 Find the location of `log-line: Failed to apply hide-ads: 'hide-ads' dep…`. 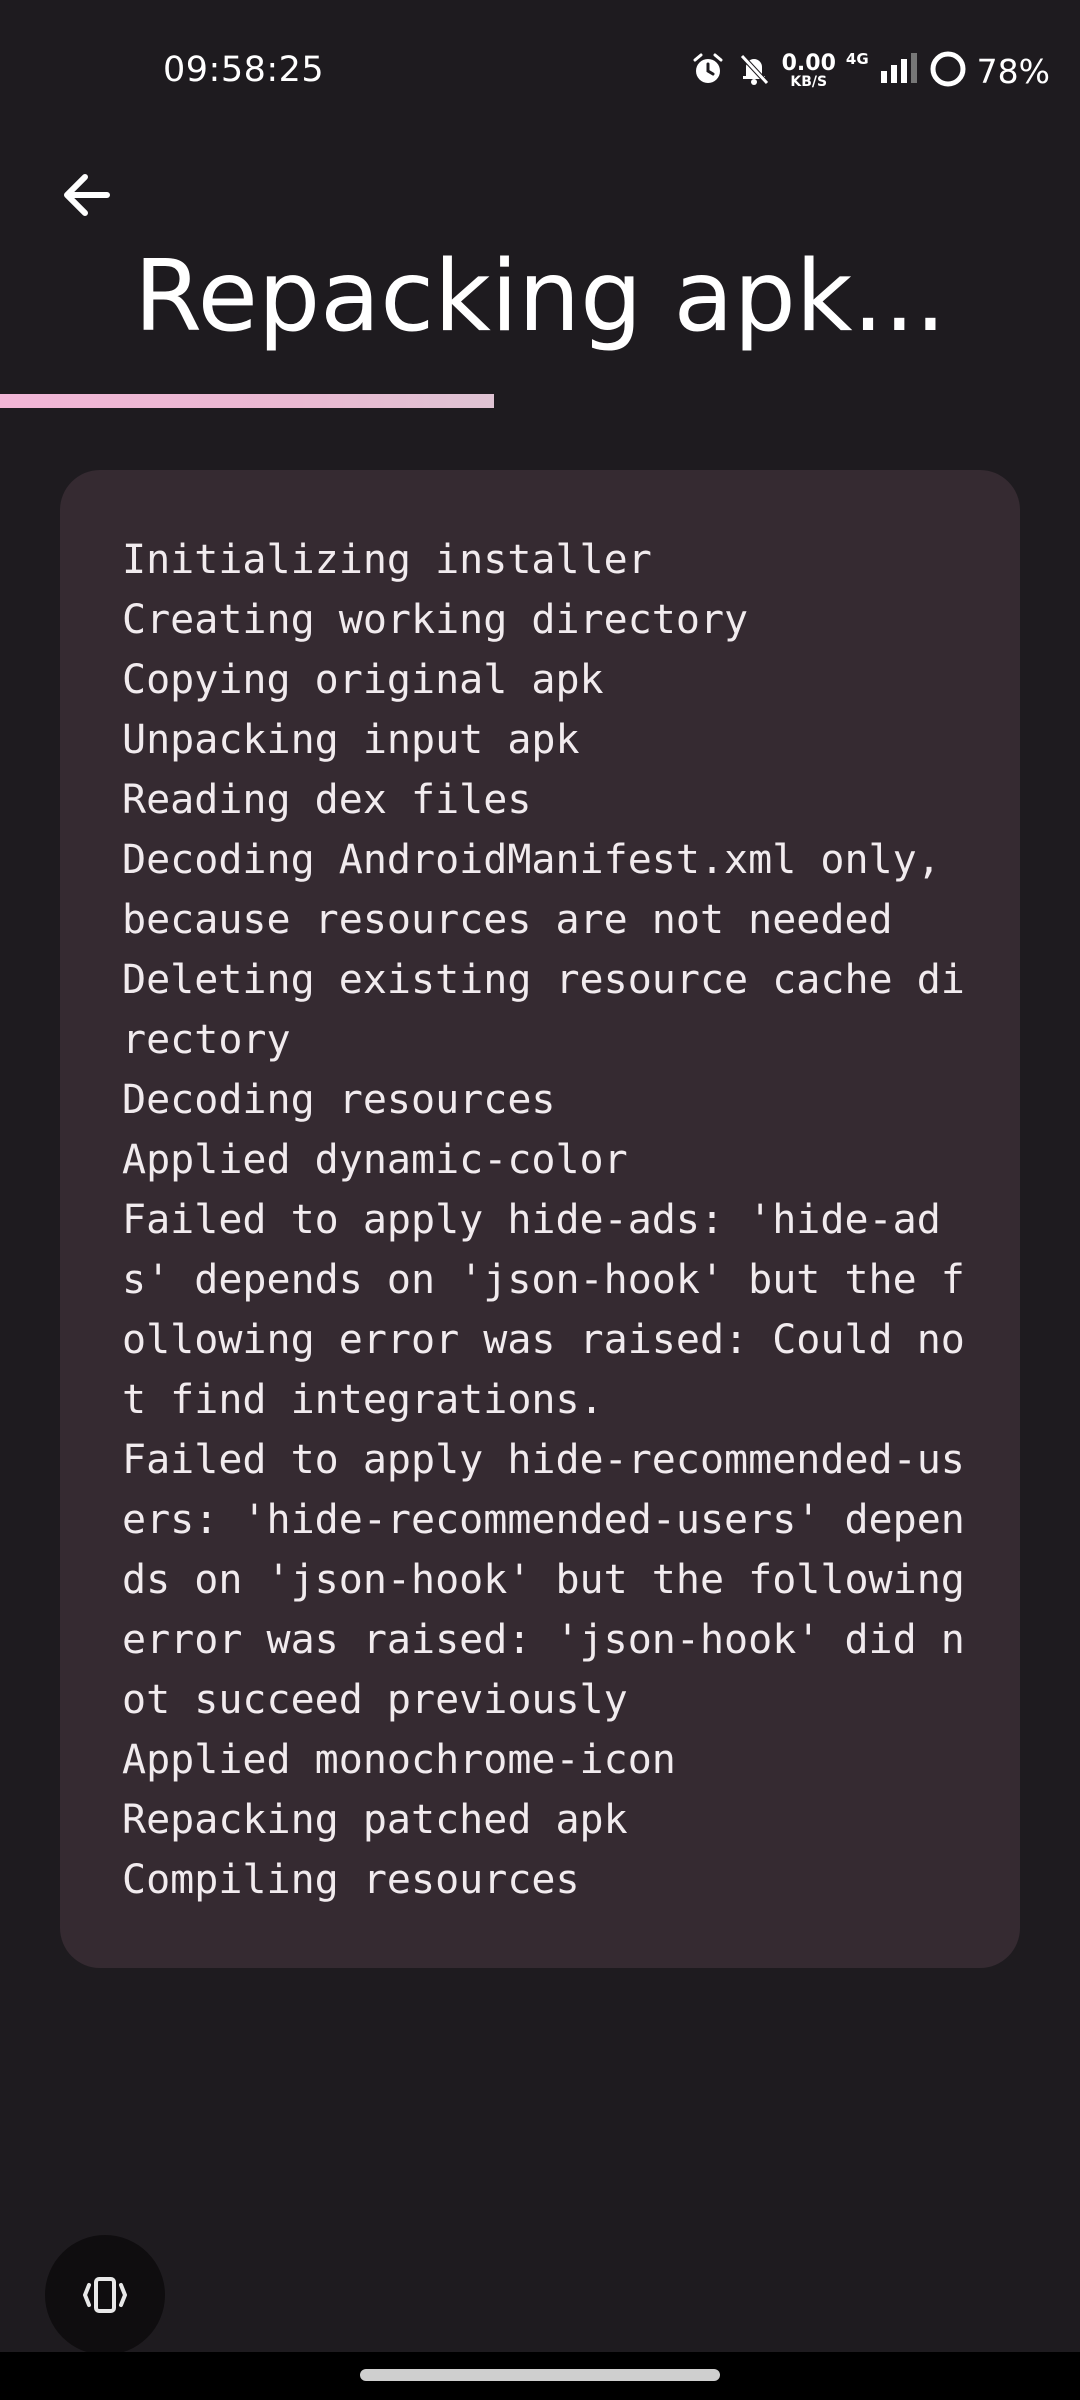

log-line: Failed to apply hide-ads: 'hide-ads' dep… is located at coordinates (543, 1310).